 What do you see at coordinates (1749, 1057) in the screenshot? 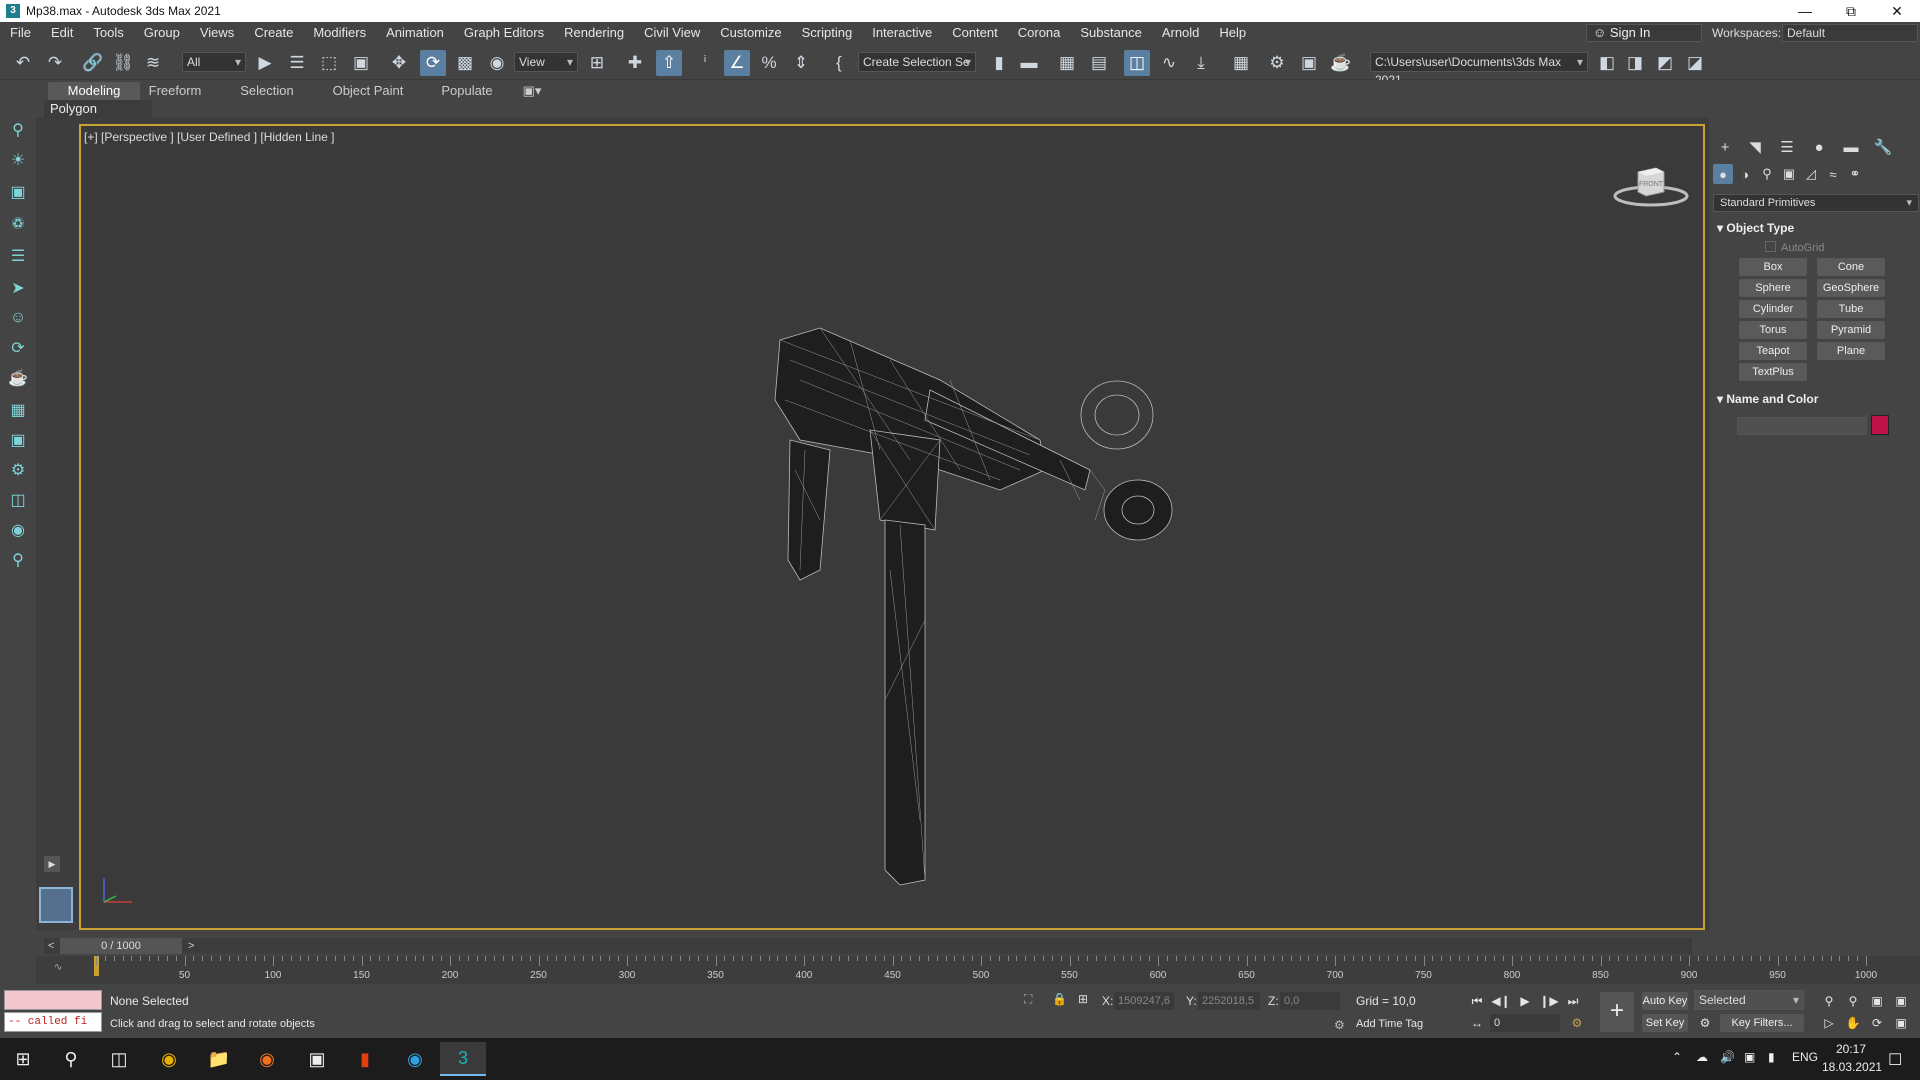
I see `network-icon: ▣` at bounding box center [1749, 1057].